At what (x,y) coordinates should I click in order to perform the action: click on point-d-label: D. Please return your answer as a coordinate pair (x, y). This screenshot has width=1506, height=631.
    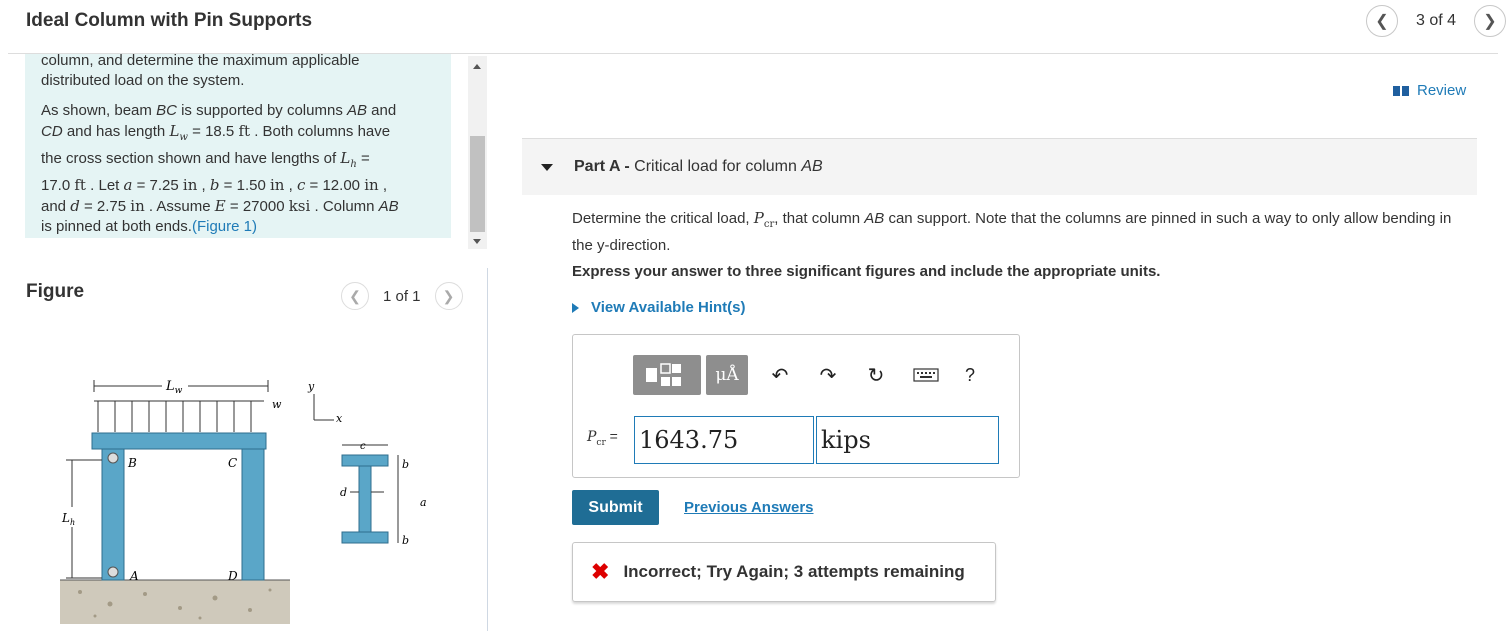
    Looking at the image, I should click on (232, 576).